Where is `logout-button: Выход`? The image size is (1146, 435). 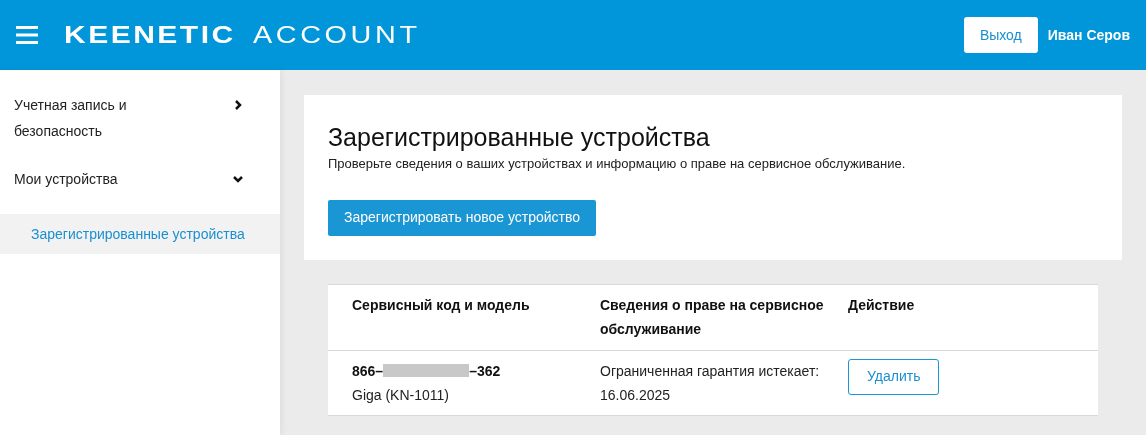 logout-button: Выход is located at coordinates (1000, 35).